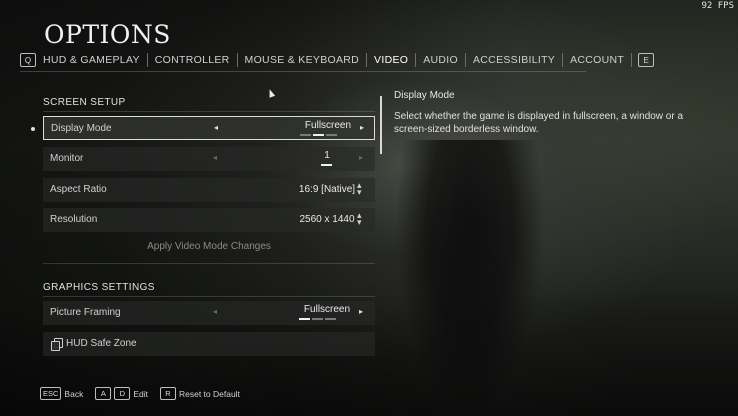  Describe the element at coordinates (209, 313) in the screenshot. I see `picture-framing-setting: Picture Framing ◂ Fullscreen ▸` at that location.